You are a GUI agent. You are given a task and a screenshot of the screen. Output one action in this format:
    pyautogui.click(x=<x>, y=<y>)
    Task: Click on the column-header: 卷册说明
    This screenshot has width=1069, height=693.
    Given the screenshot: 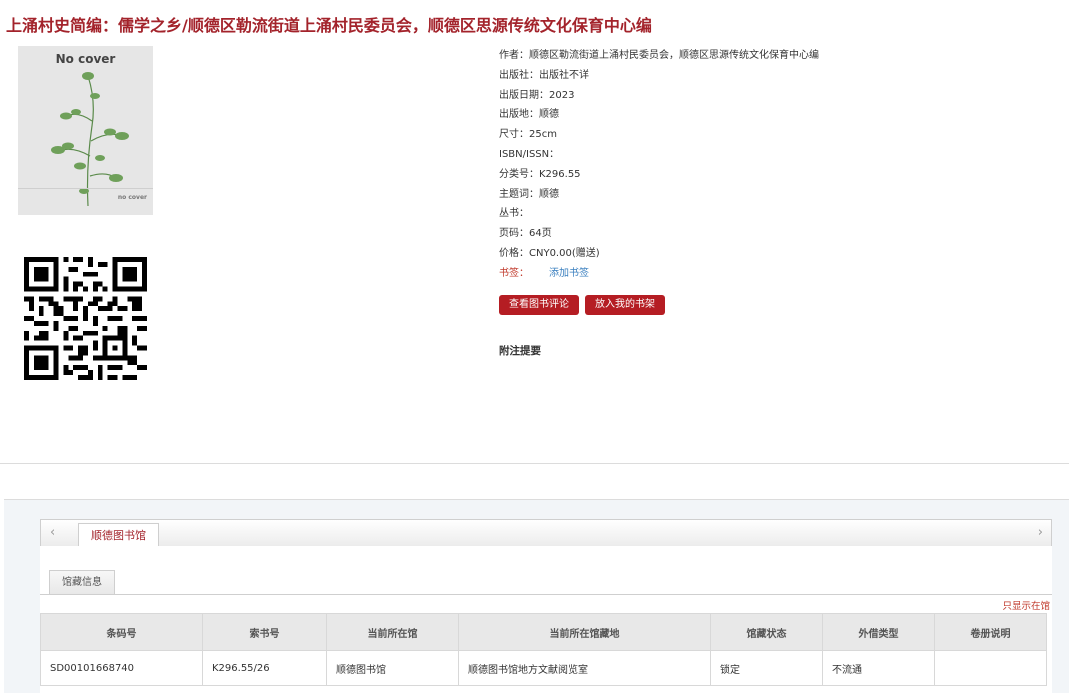 What is the action you would take?
    pyautogui.click(x=990, y=632)
    